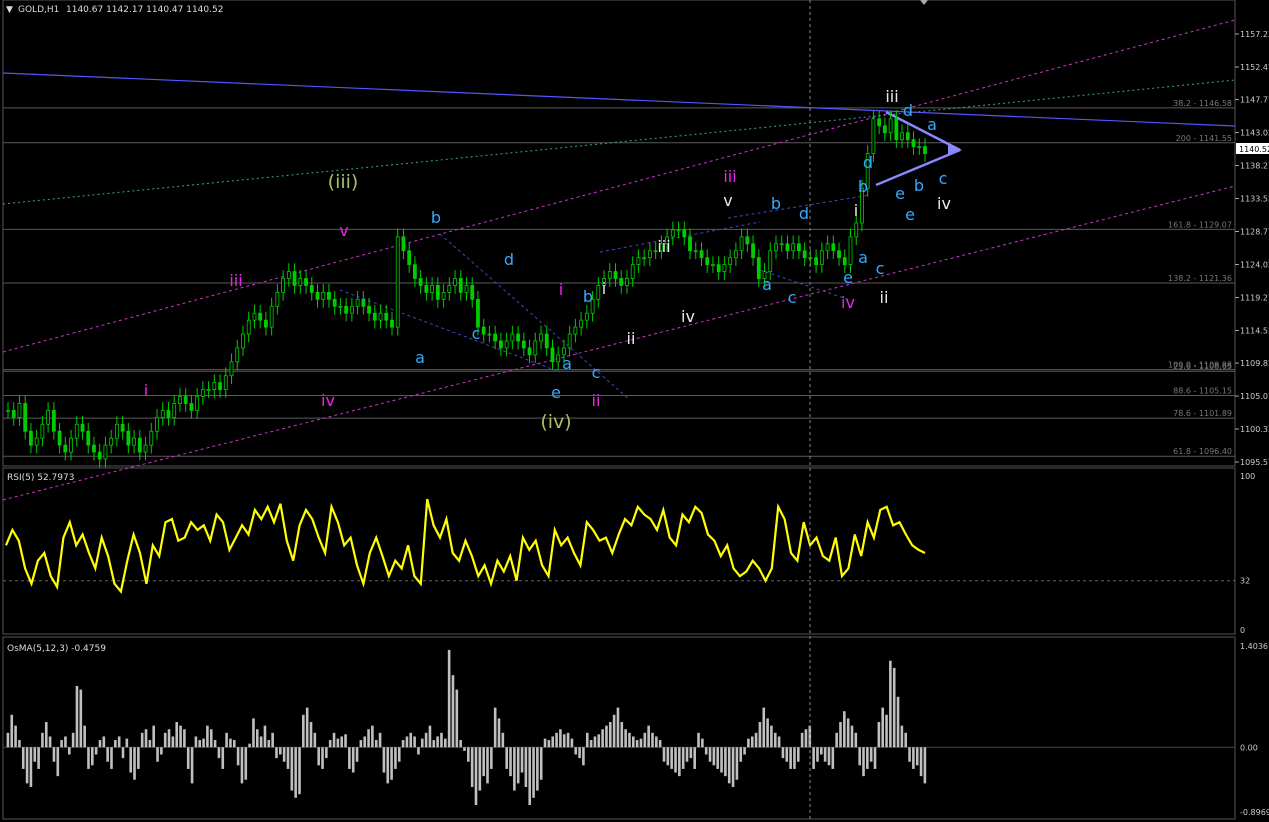  What do you see at coordinates (619, 99) in the screenshot?
I see `trendline-blue` at bounding box center [619, 99].